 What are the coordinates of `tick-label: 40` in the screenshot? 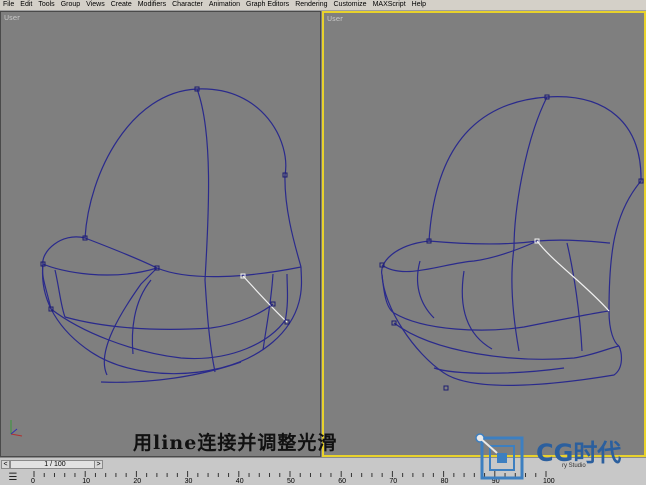 It's located at (239, 481).